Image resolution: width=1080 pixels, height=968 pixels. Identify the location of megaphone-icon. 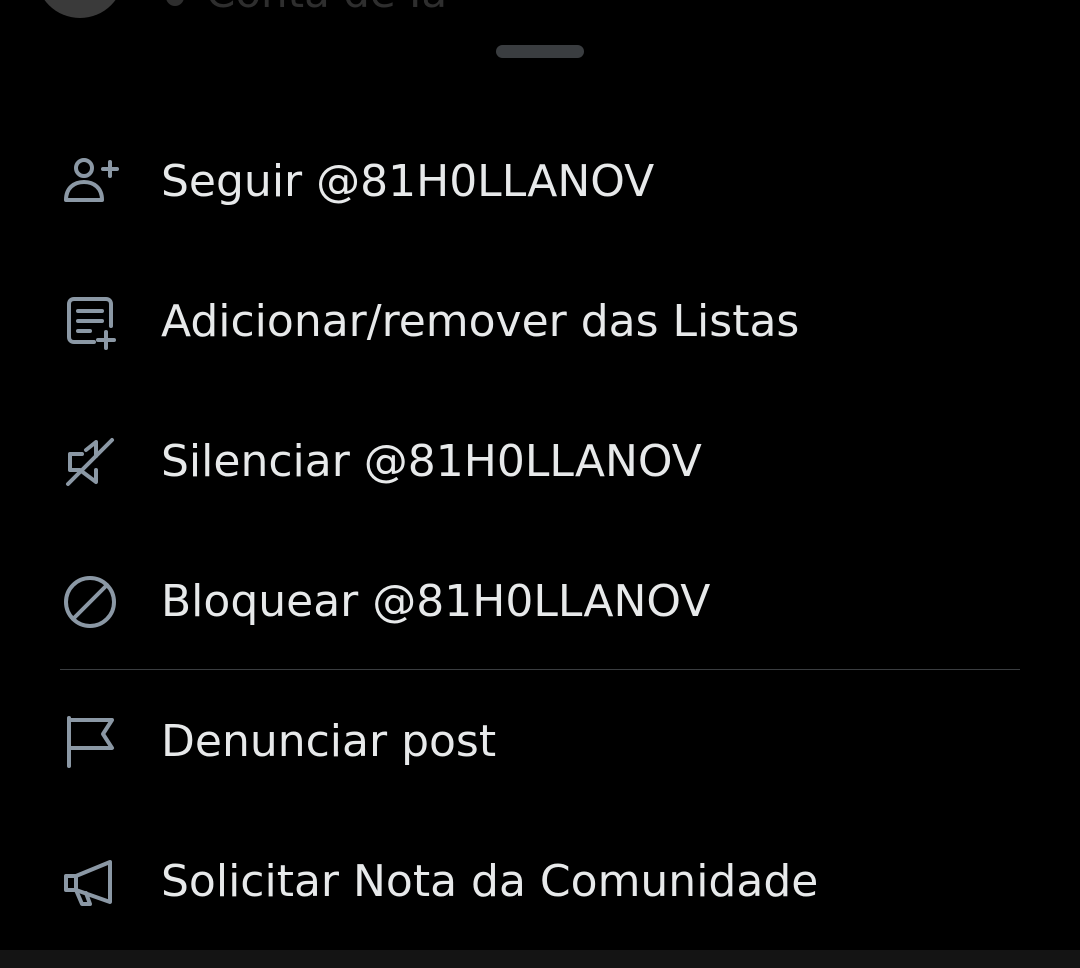
(90, 882).